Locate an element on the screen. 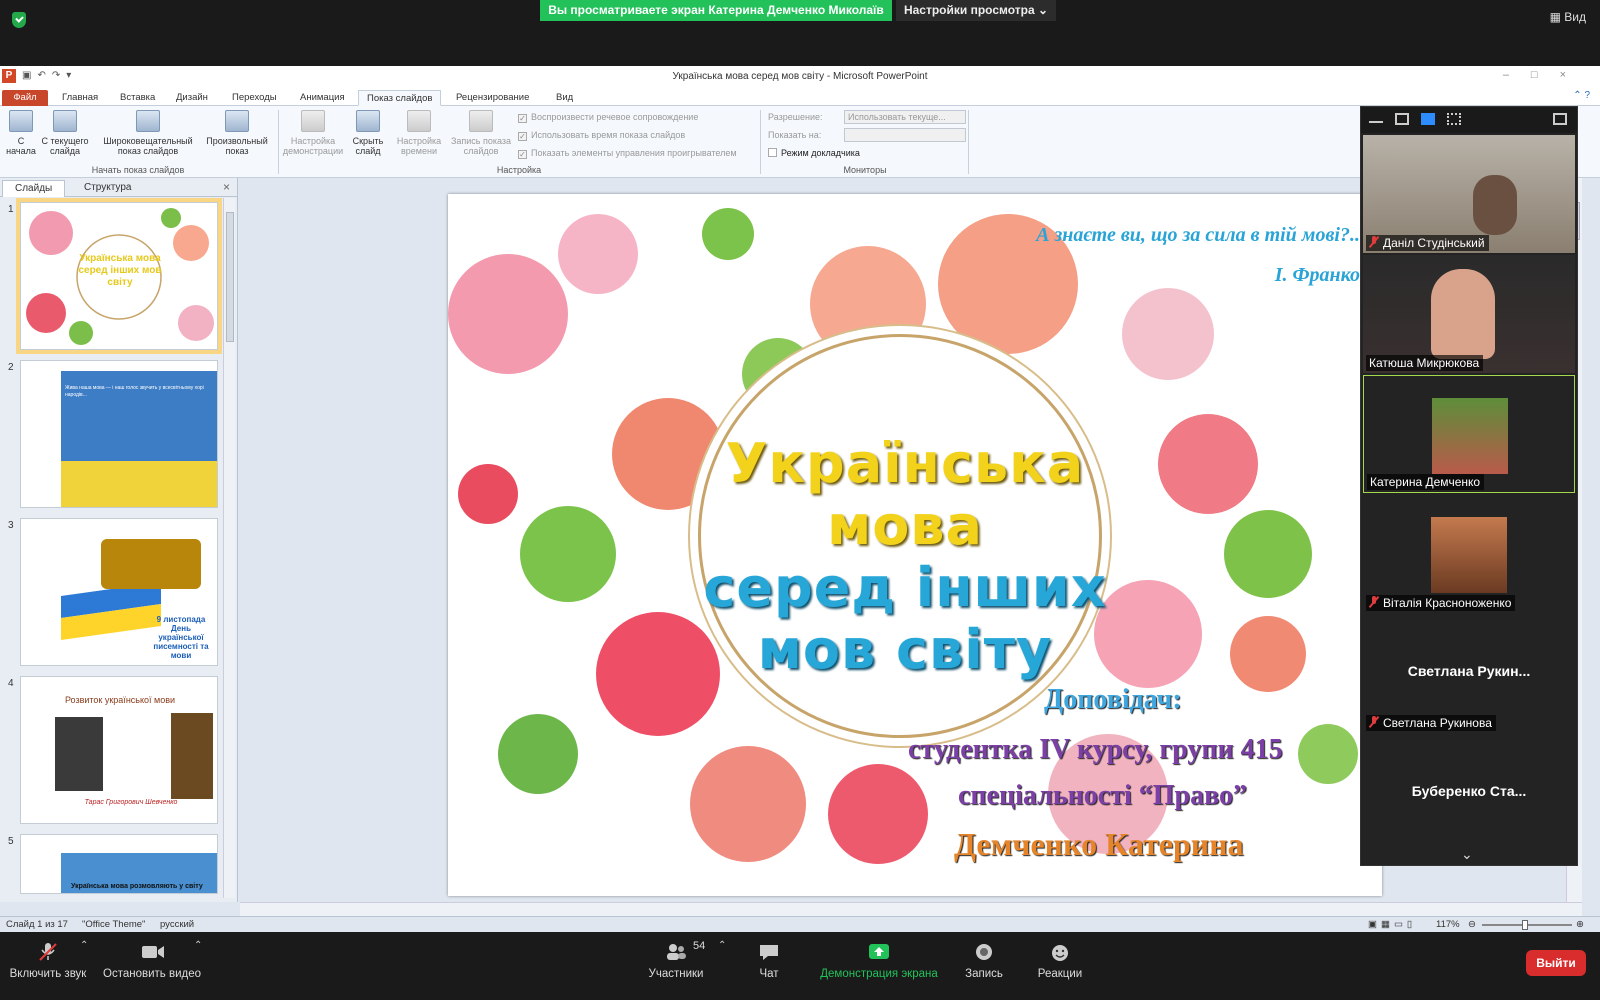 Image resolution: width=1600 pixels, height=1000 pixels. participants-count: 54 is located at coordinates (699, 946).